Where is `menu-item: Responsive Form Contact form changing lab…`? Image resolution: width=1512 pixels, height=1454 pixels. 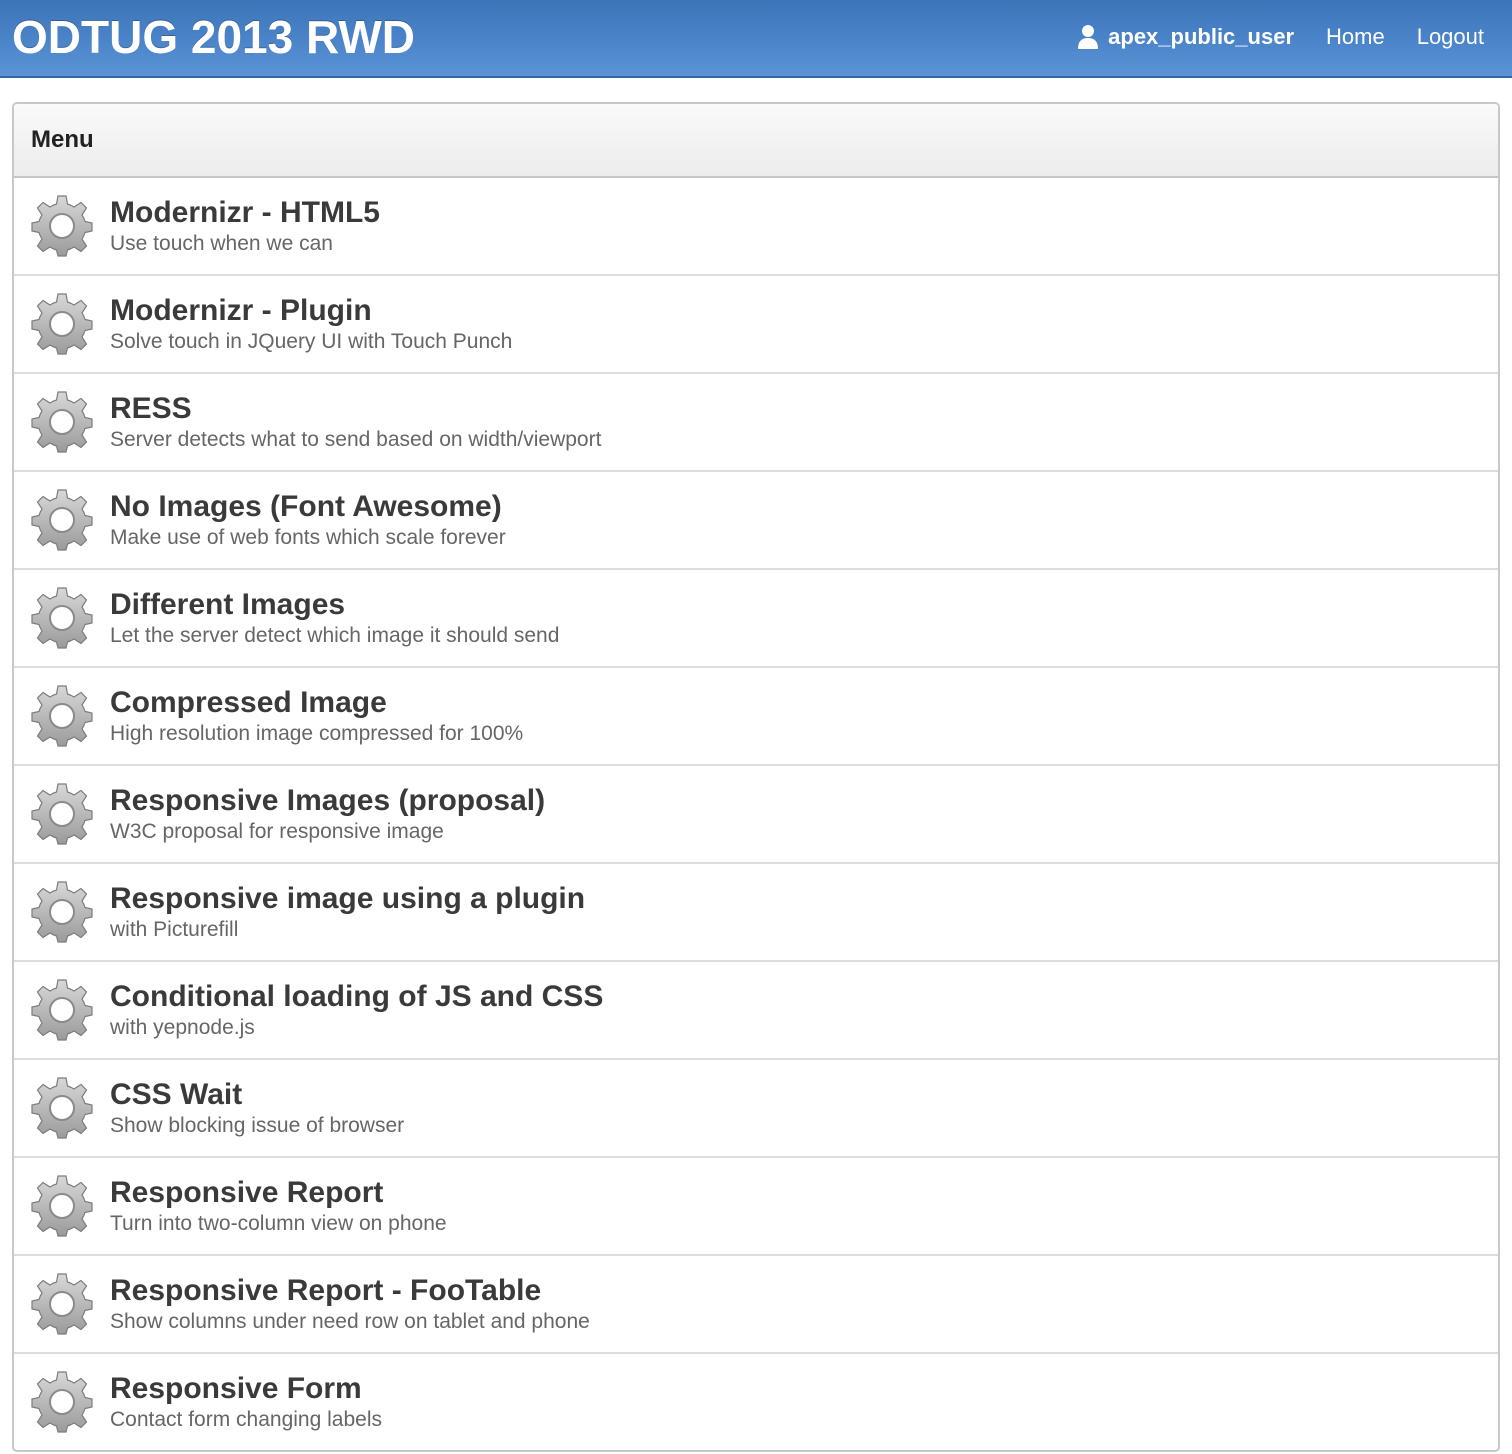 menu-item: Responsive Form Contact form changing lab… is located at coordinates (756, 1402).